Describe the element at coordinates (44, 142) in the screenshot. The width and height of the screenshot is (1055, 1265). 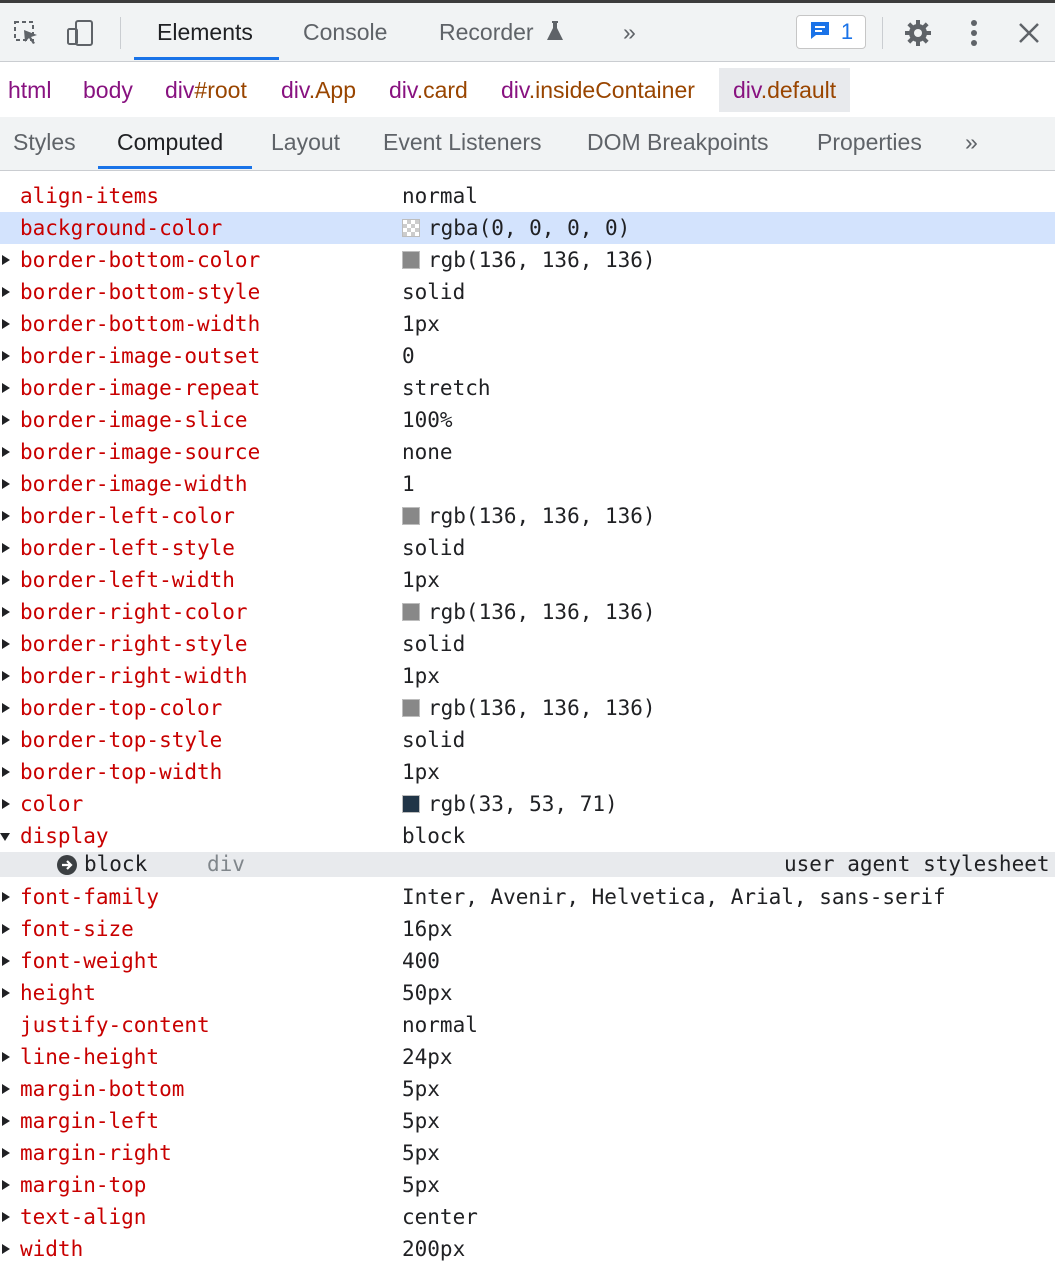
I see `tab-styles: Styles` at that location.